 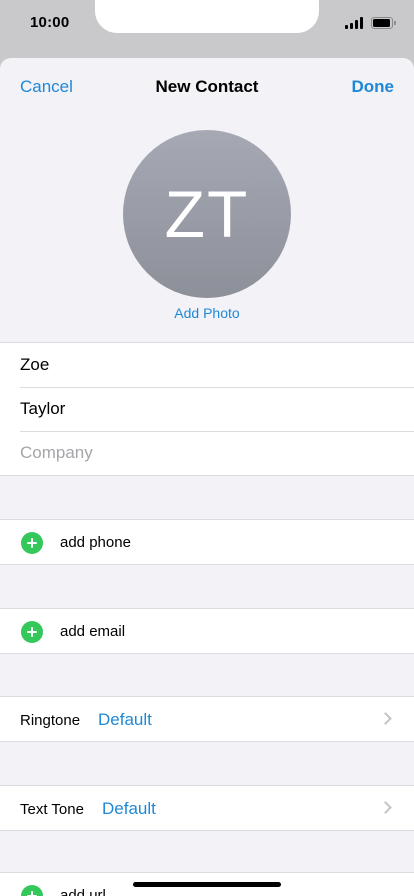 I want to click on ringtone-label: Ringtone, so click(x=50, y=720).